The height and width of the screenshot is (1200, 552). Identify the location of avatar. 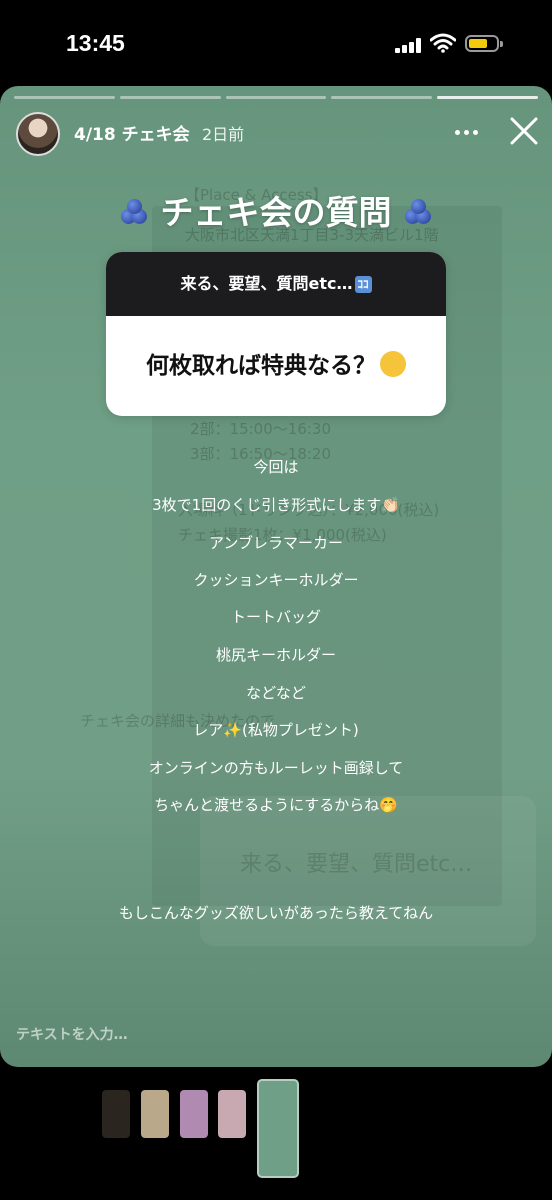
(38, 134).